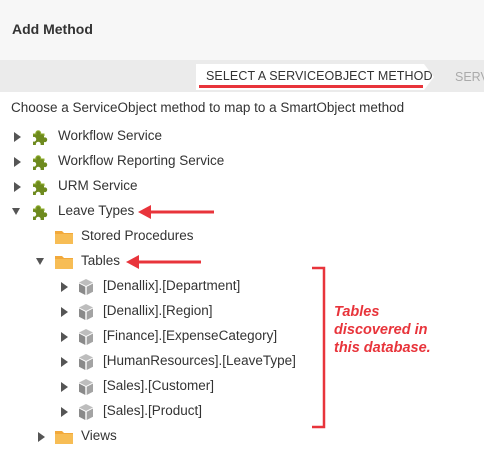 The image size is (484, 453). Describe the element at coordinates (319, 347) in the screenshot. I see `bracket-icon` at that location.